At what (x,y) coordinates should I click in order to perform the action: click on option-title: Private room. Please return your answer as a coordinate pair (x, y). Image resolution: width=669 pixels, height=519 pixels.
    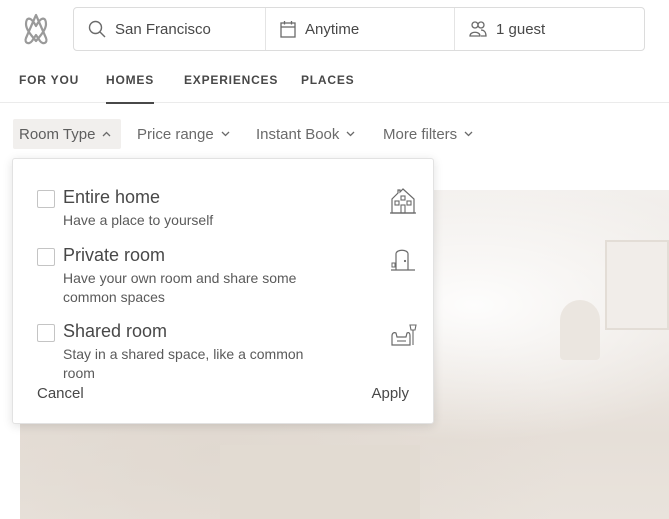
    Looking at the image, I should click on (114, 255).